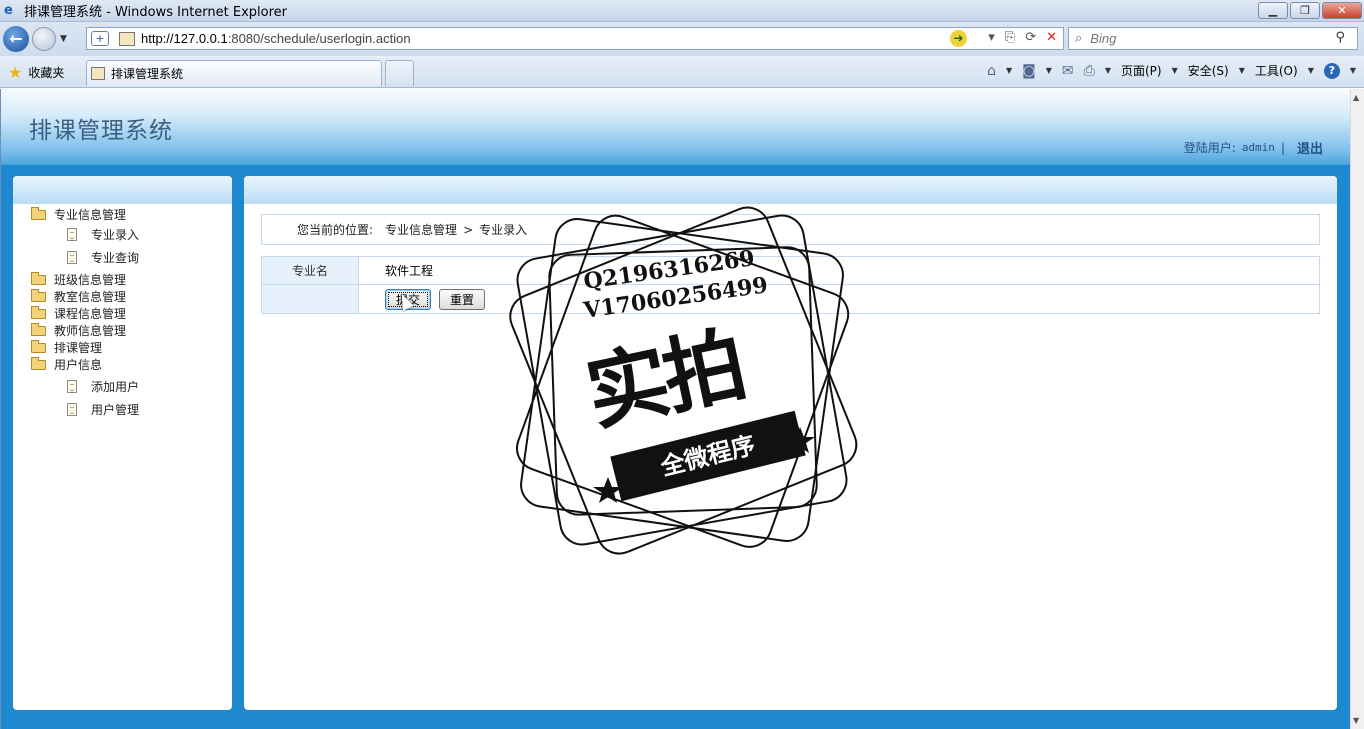  I want to click on print-icon: ⎙, so click(1089, 71).